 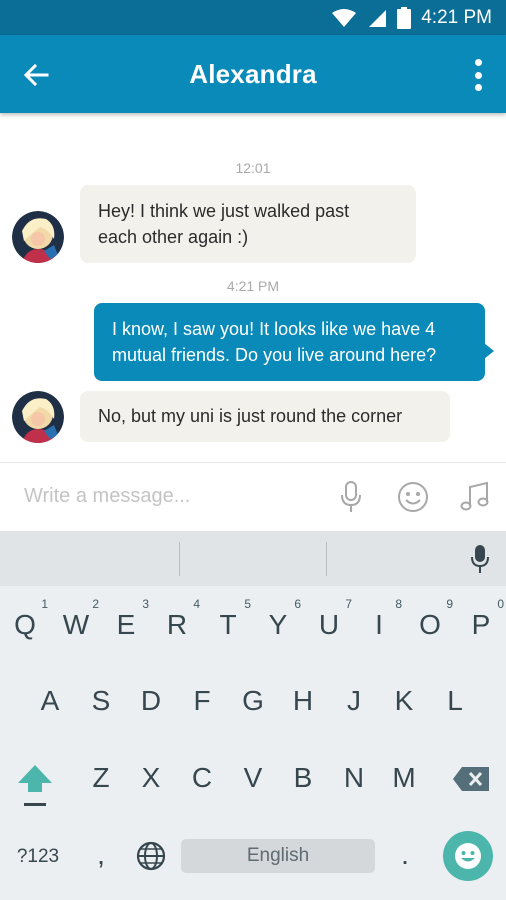 I want to click on key-g: G, so click(x=253, y=701).